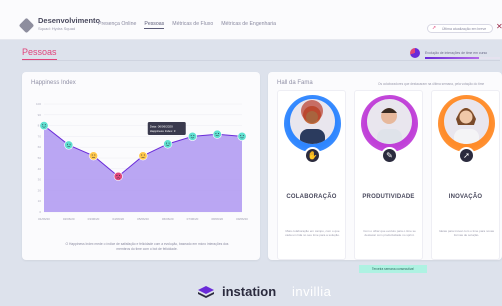  What do you see at coordinates (312, 155) in the screenshot?
I see `hand-icon: ✋` at bounding box center [312, 155].